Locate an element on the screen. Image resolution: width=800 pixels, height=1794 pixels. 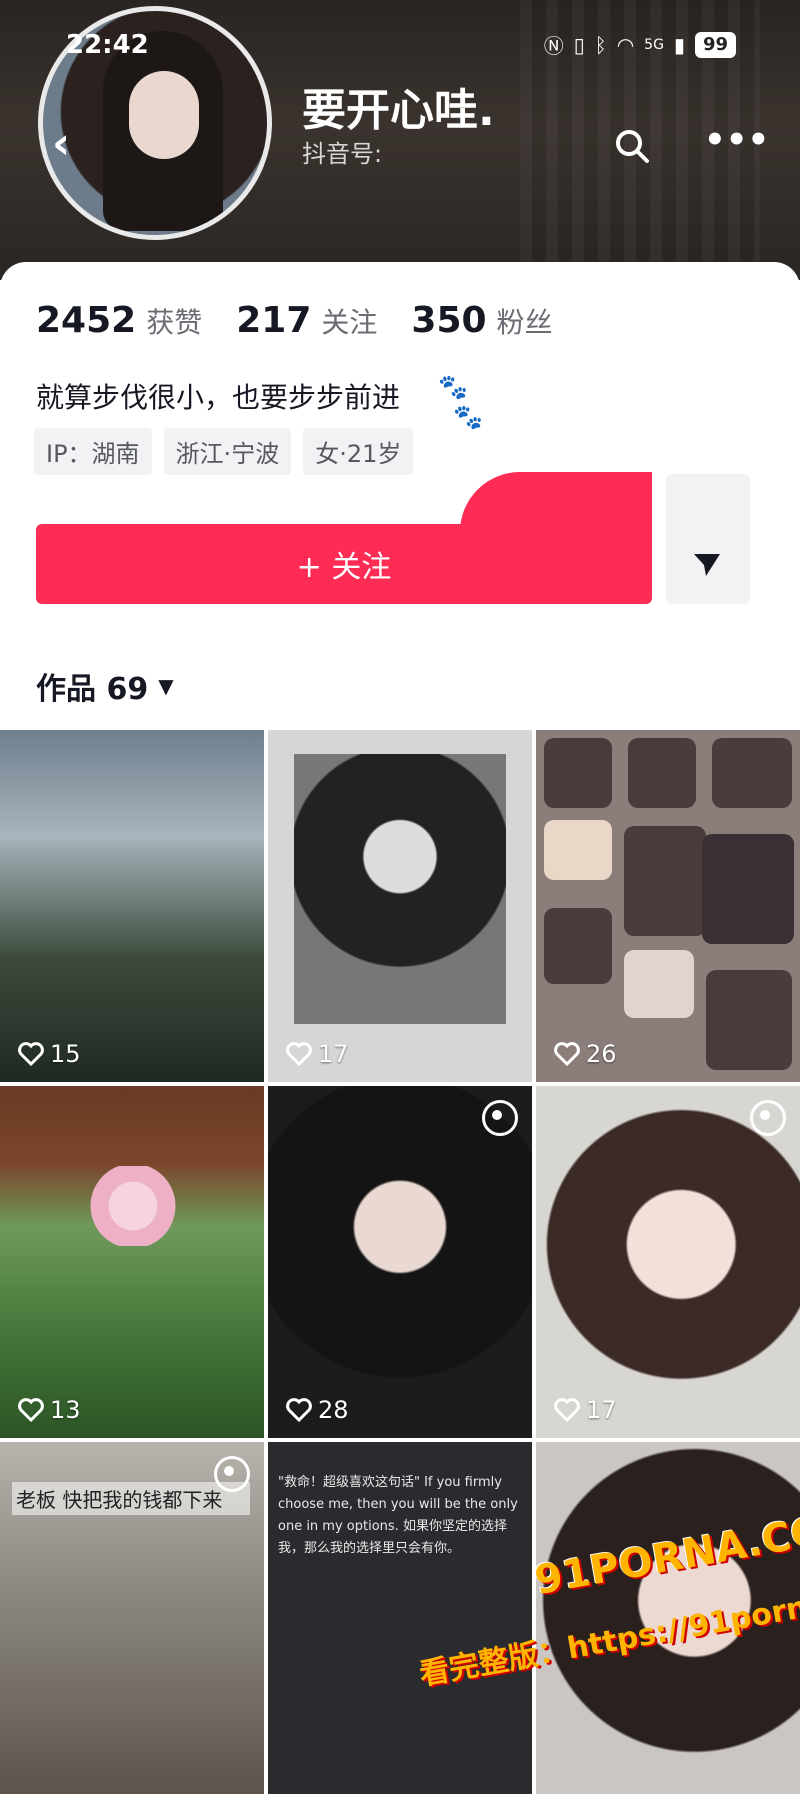
stat-value: 2452 is located at coordinates (86, 320).